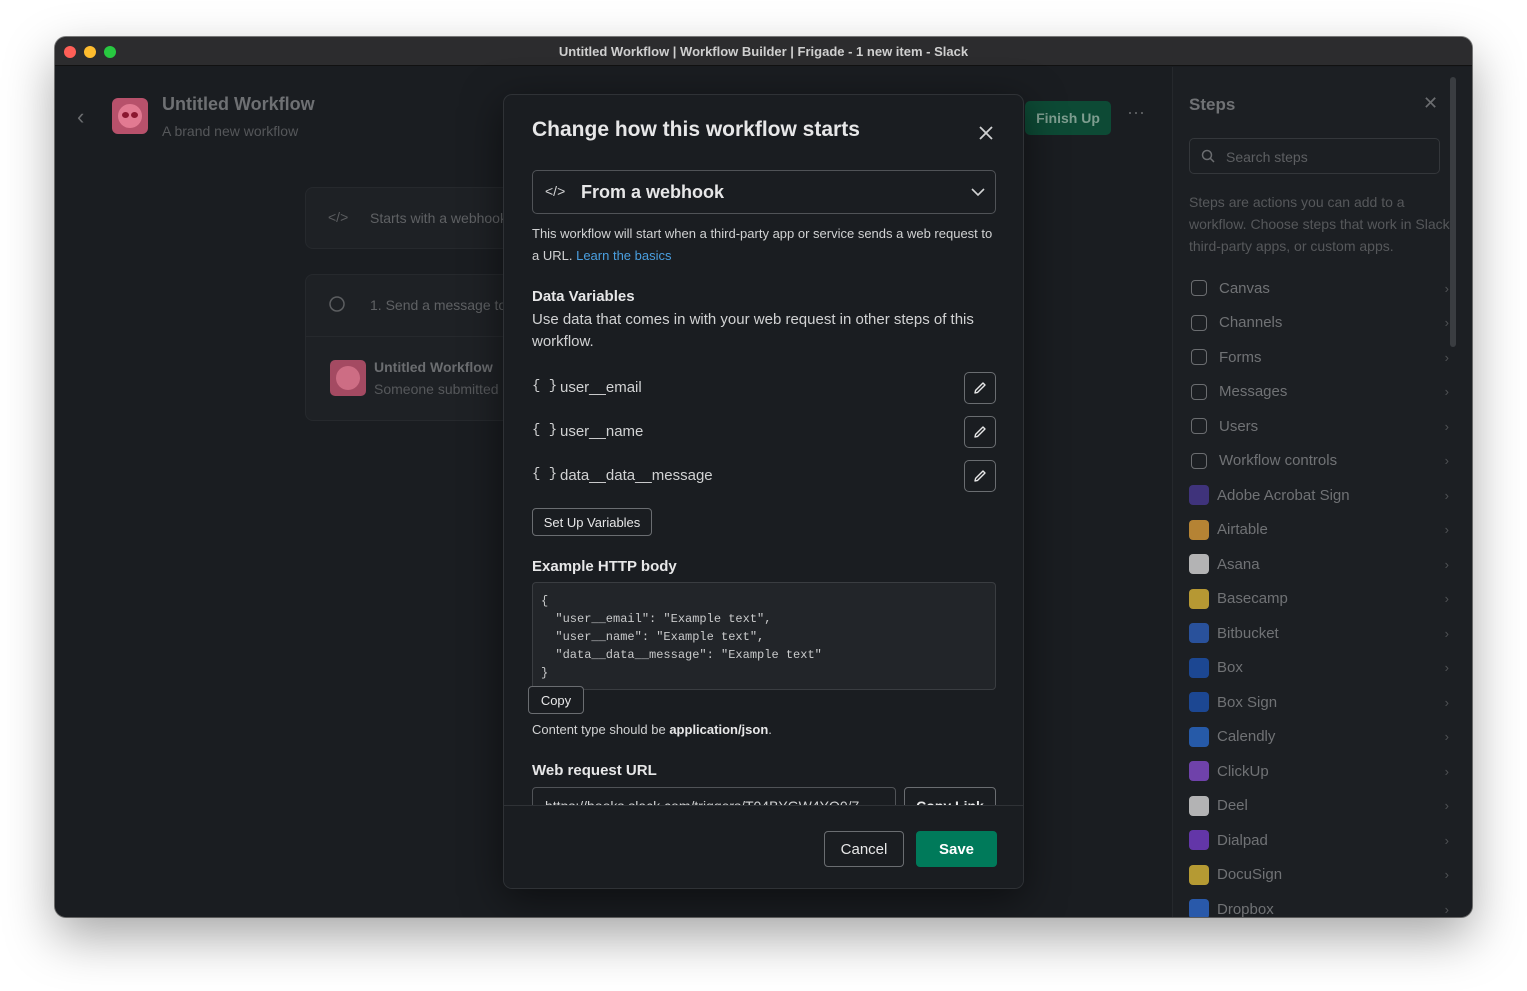 This screenshot has height=991, width=1527. Describe the element at coordinates (1136, 113) in the screenshot. I see `more-options-icon: ⋯` at that location.